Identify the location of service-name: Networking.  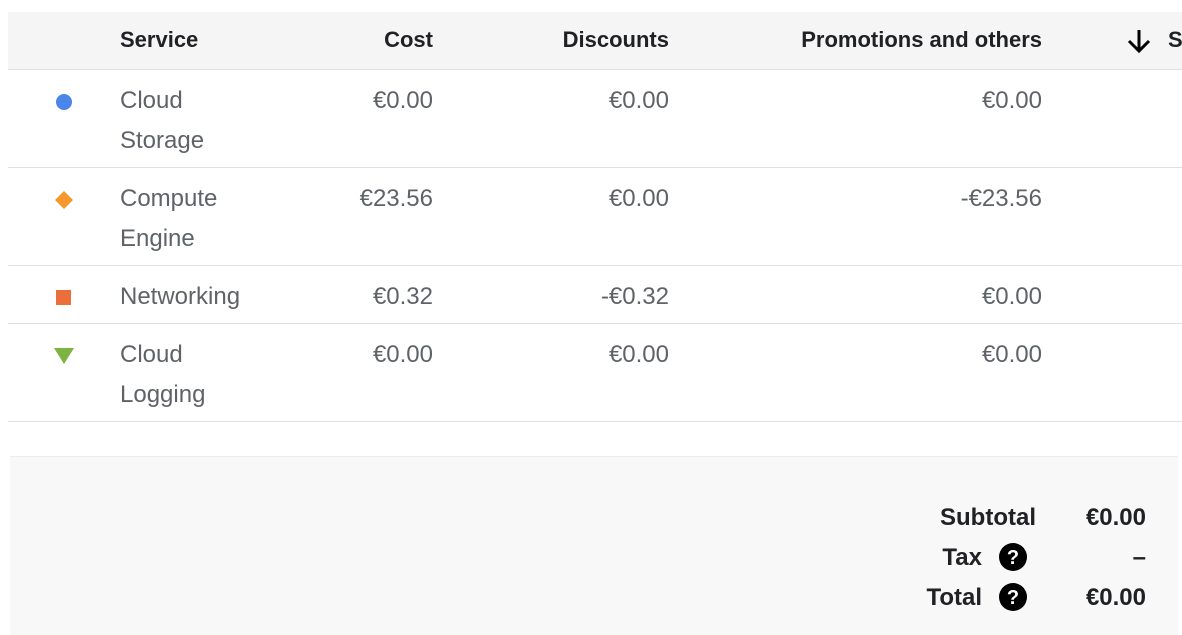
(180, 296).